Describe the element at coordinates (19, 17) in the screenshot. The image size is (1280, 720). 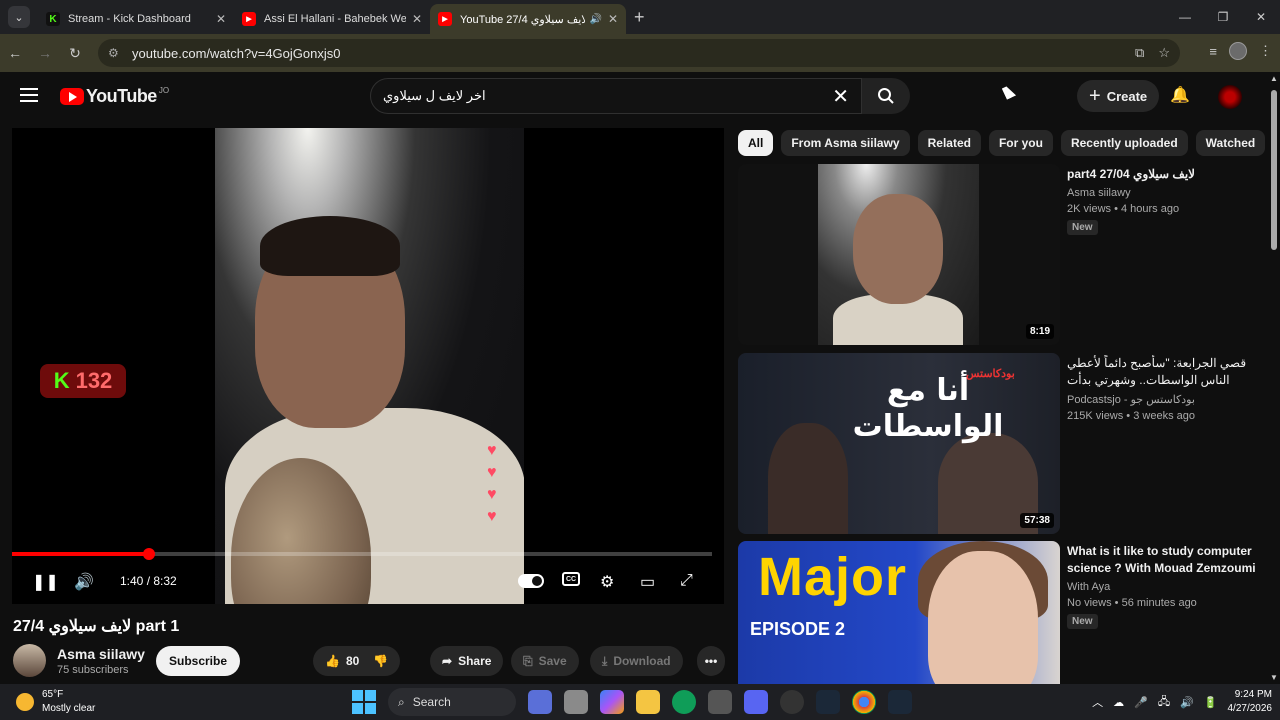
I see `tab-search-chevron-icon: ⌄` at that location.